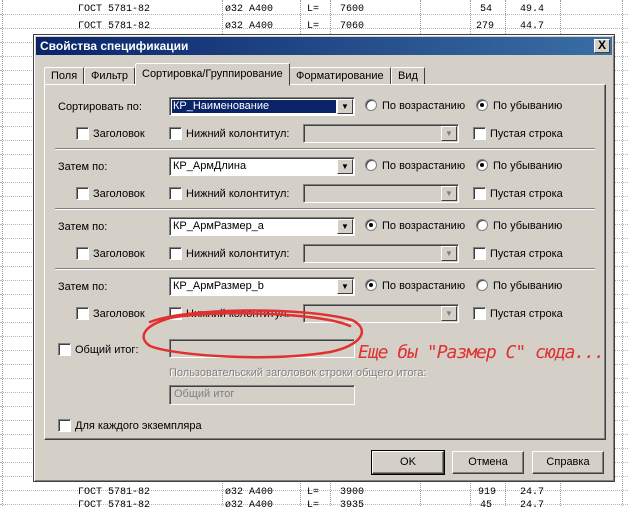 The width and height of the screenshot is (628, 513). I want to click on sort-field-dropdown: КР_Наименование ▼, so click(262, 106).